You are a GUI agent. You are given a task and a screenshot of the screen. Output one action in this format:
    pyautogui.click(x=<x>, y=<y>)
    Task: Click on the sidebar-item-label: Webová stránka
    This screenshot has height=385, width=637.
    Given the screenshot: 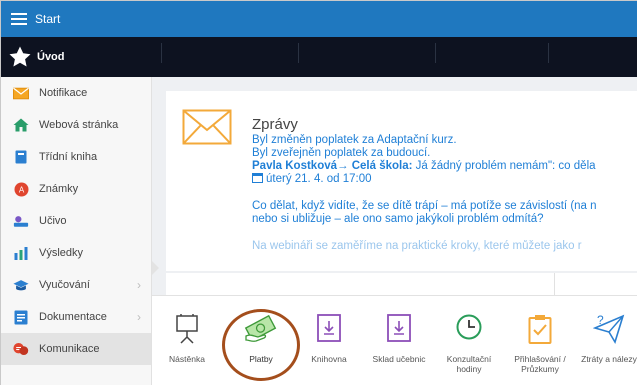 What is the action you would take?
    pyautogui.click(x=79, y=125)
    